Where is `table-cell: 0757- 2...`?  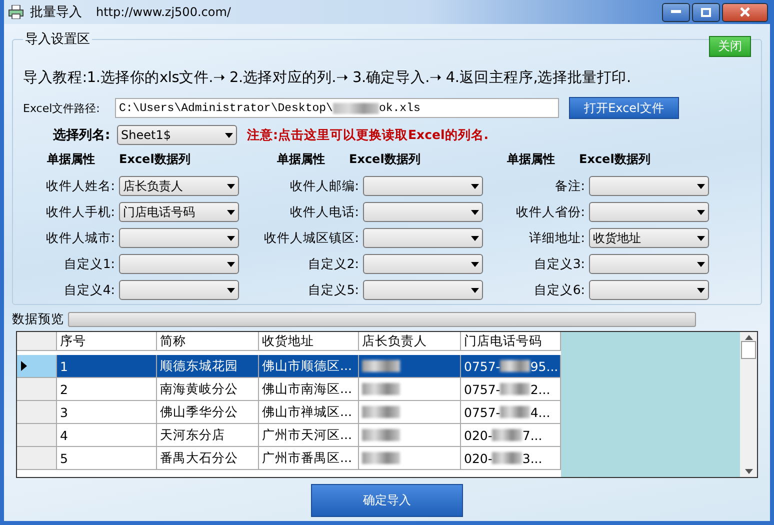
table-cell: 0757- 2... is located at coordinates (511, 389).